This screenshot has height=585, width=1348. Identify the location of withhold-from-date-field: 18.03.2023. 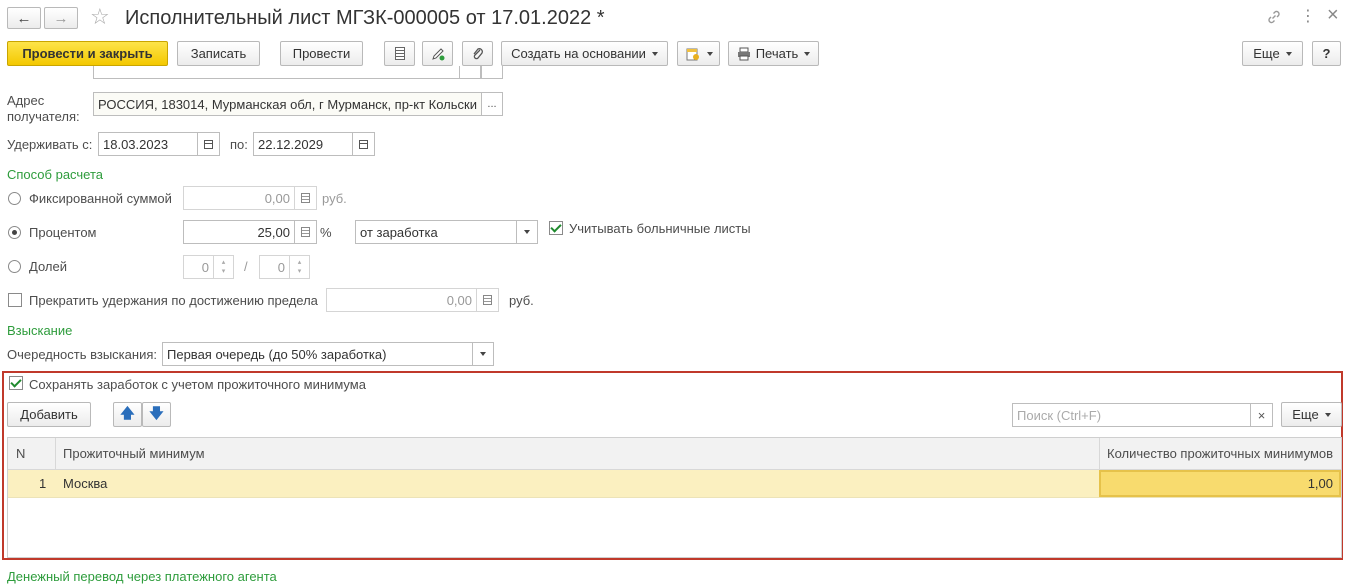
(148, 144).